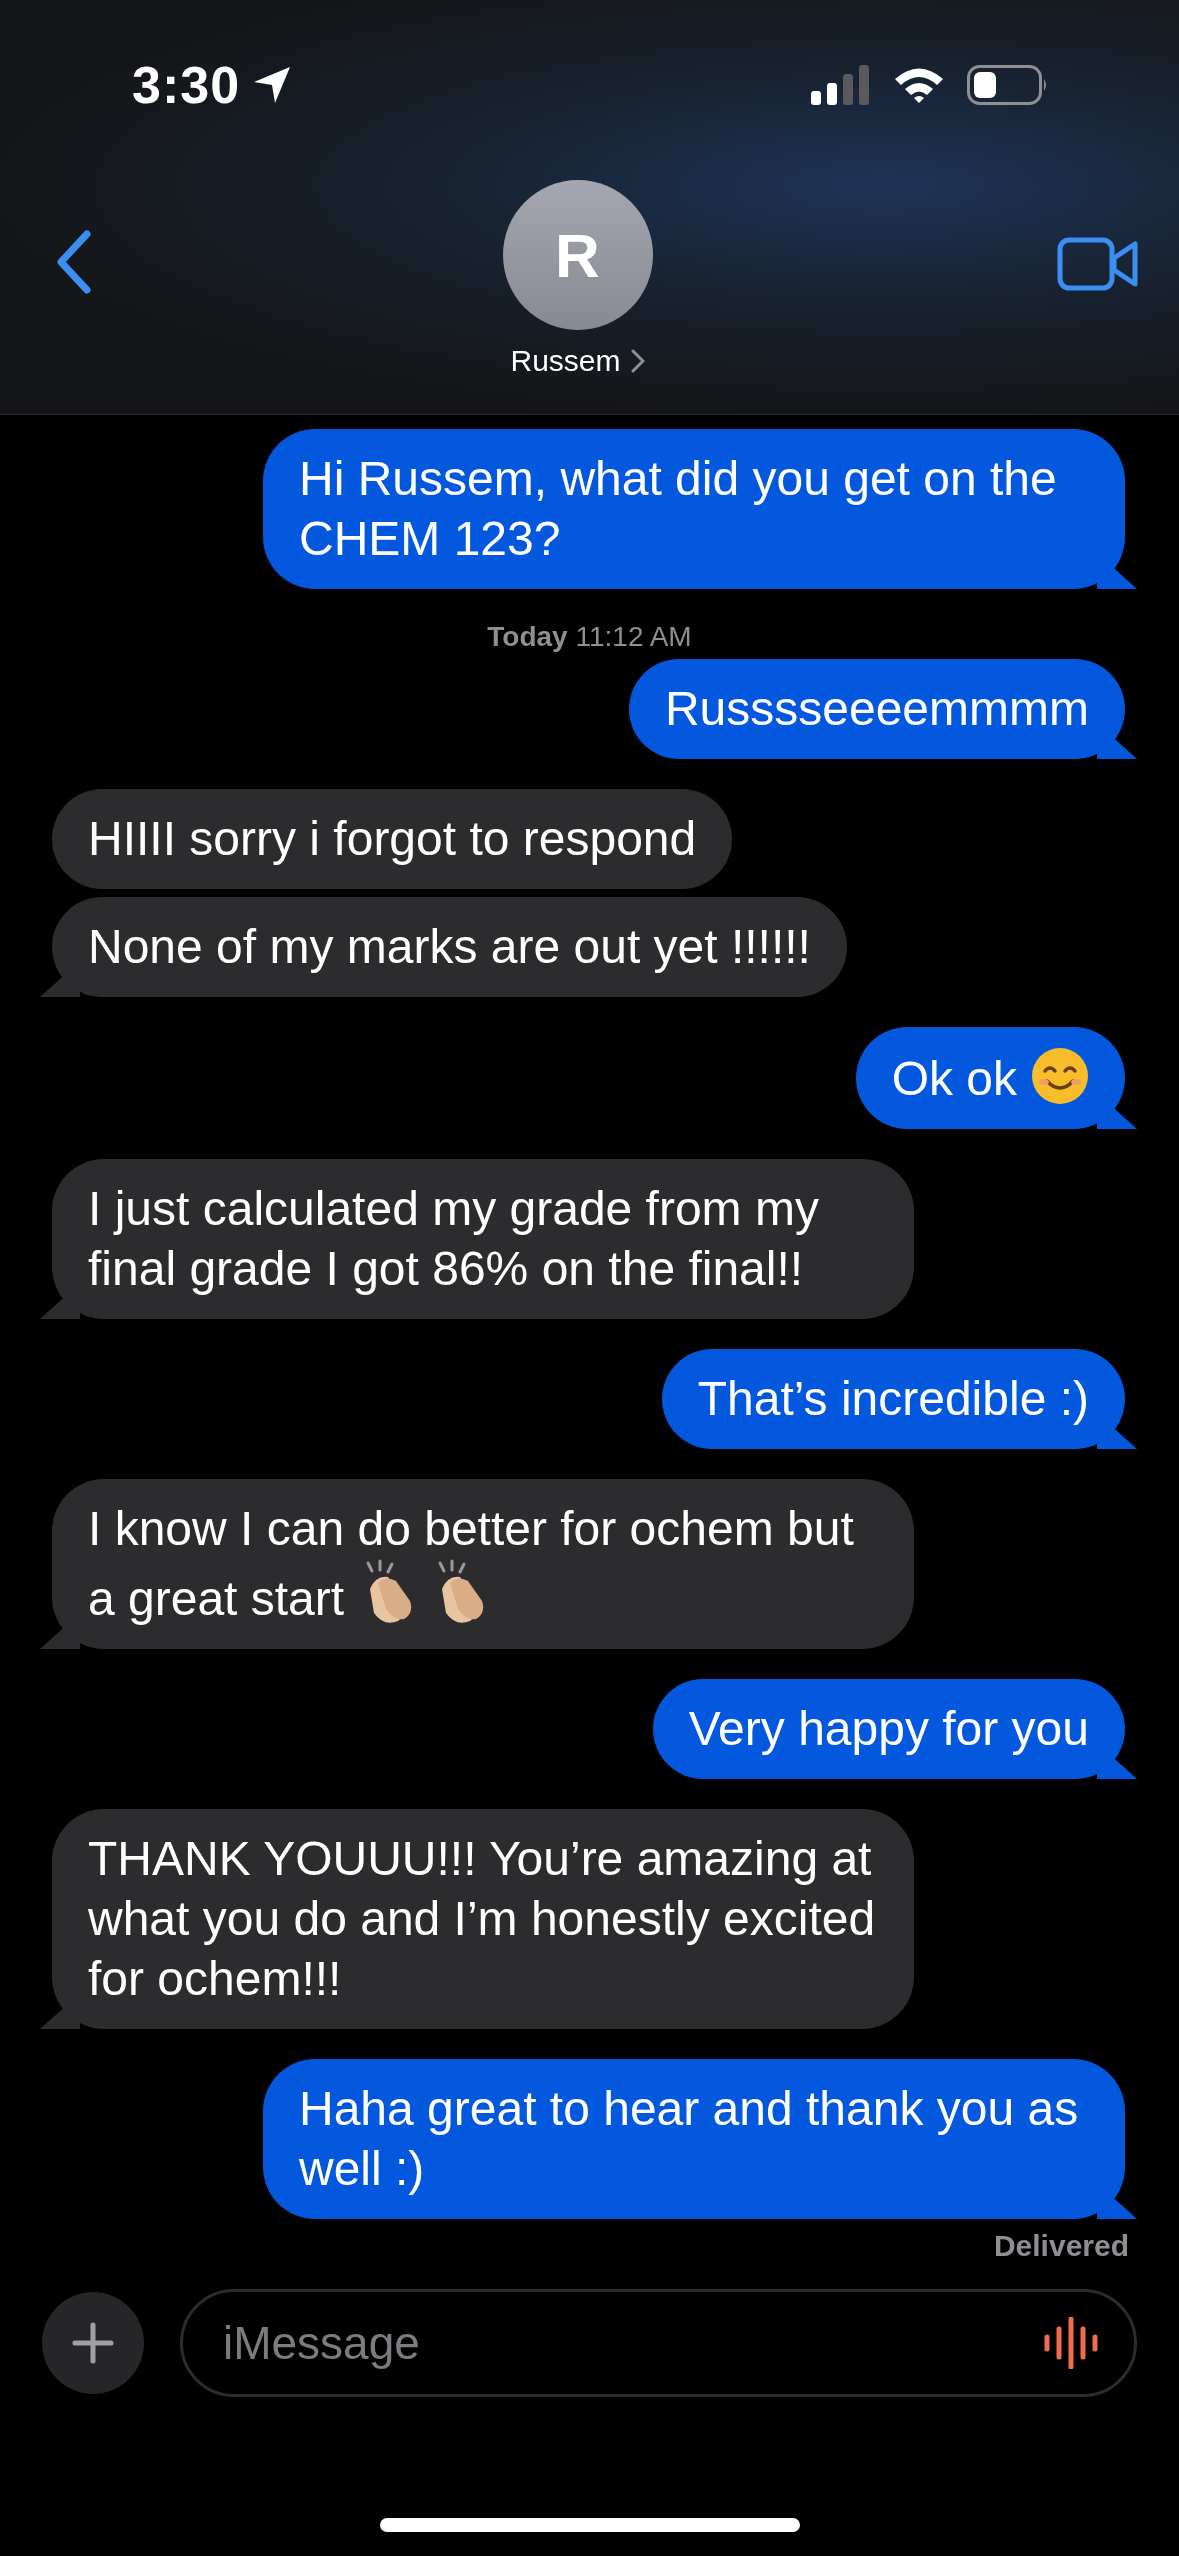 The image size is (1179, 2556). I want to click on video-call-button, so click(1098, 264).